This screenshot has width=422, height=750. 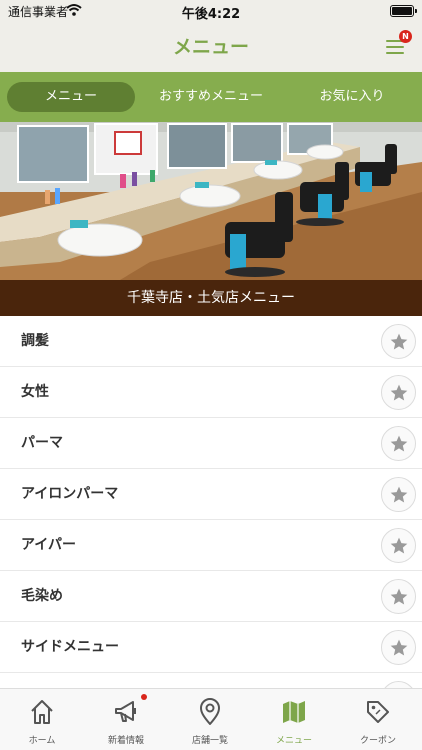 I want to click on tab-label: ホーム, so click(x=42, y=741).